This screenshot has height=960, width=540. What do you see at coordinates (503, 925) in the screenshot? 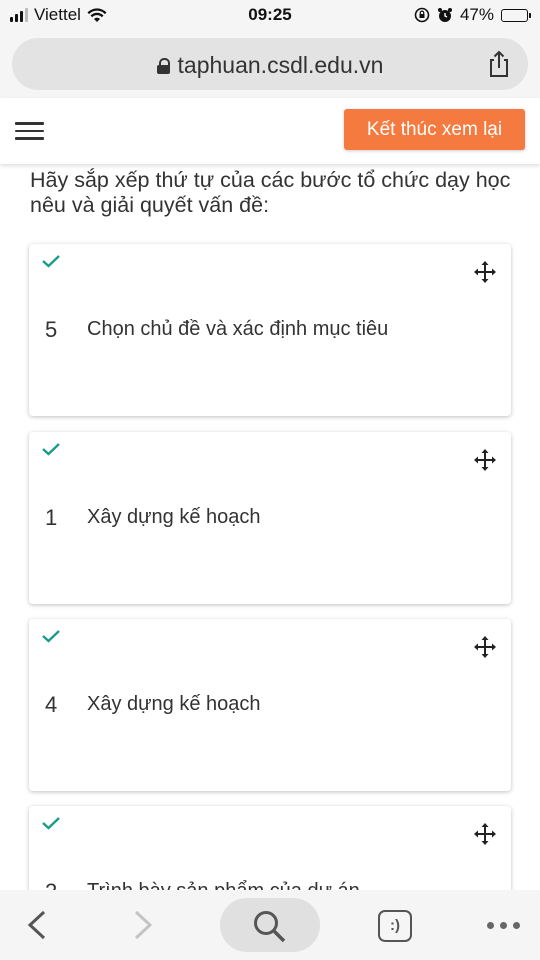
I see `more-options-icon` at bounding box center [503, 925].